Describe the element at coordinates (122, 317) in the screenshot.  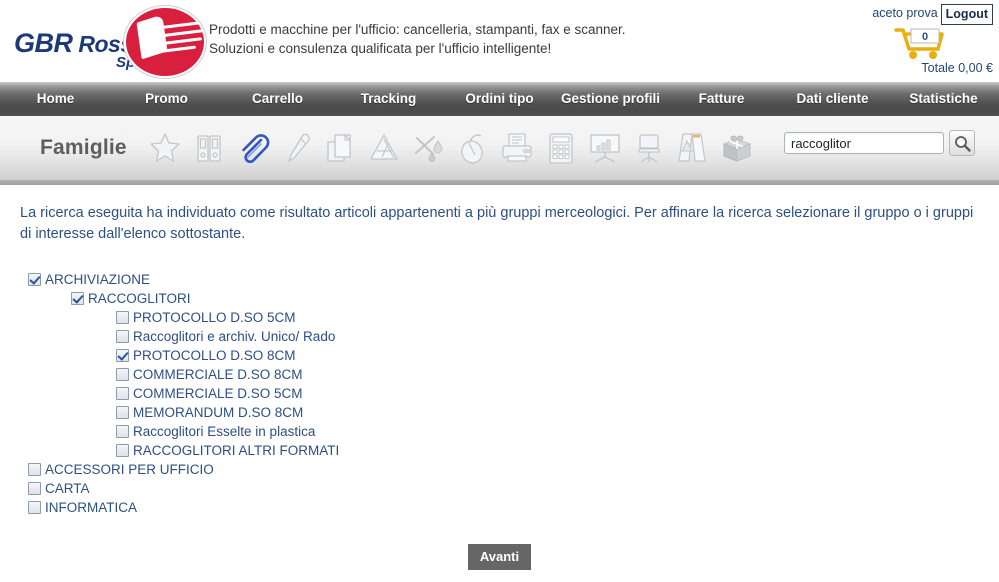
I see `checkbox-protocollo-dso-5cm` at that location.